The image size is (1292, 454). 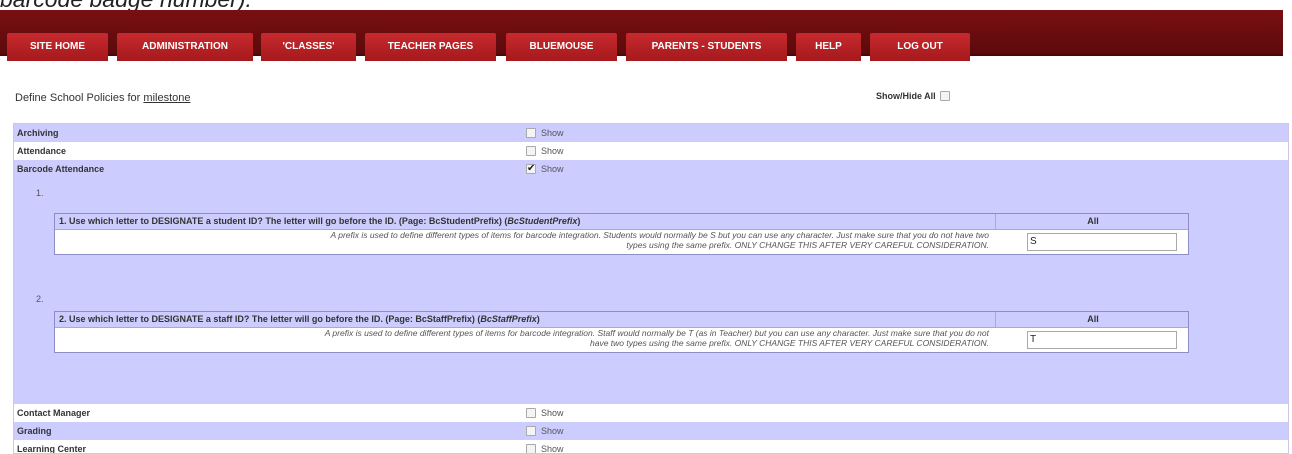 I want to click on show-hide-all: Show/Hide All, so click(x=913, y=96).